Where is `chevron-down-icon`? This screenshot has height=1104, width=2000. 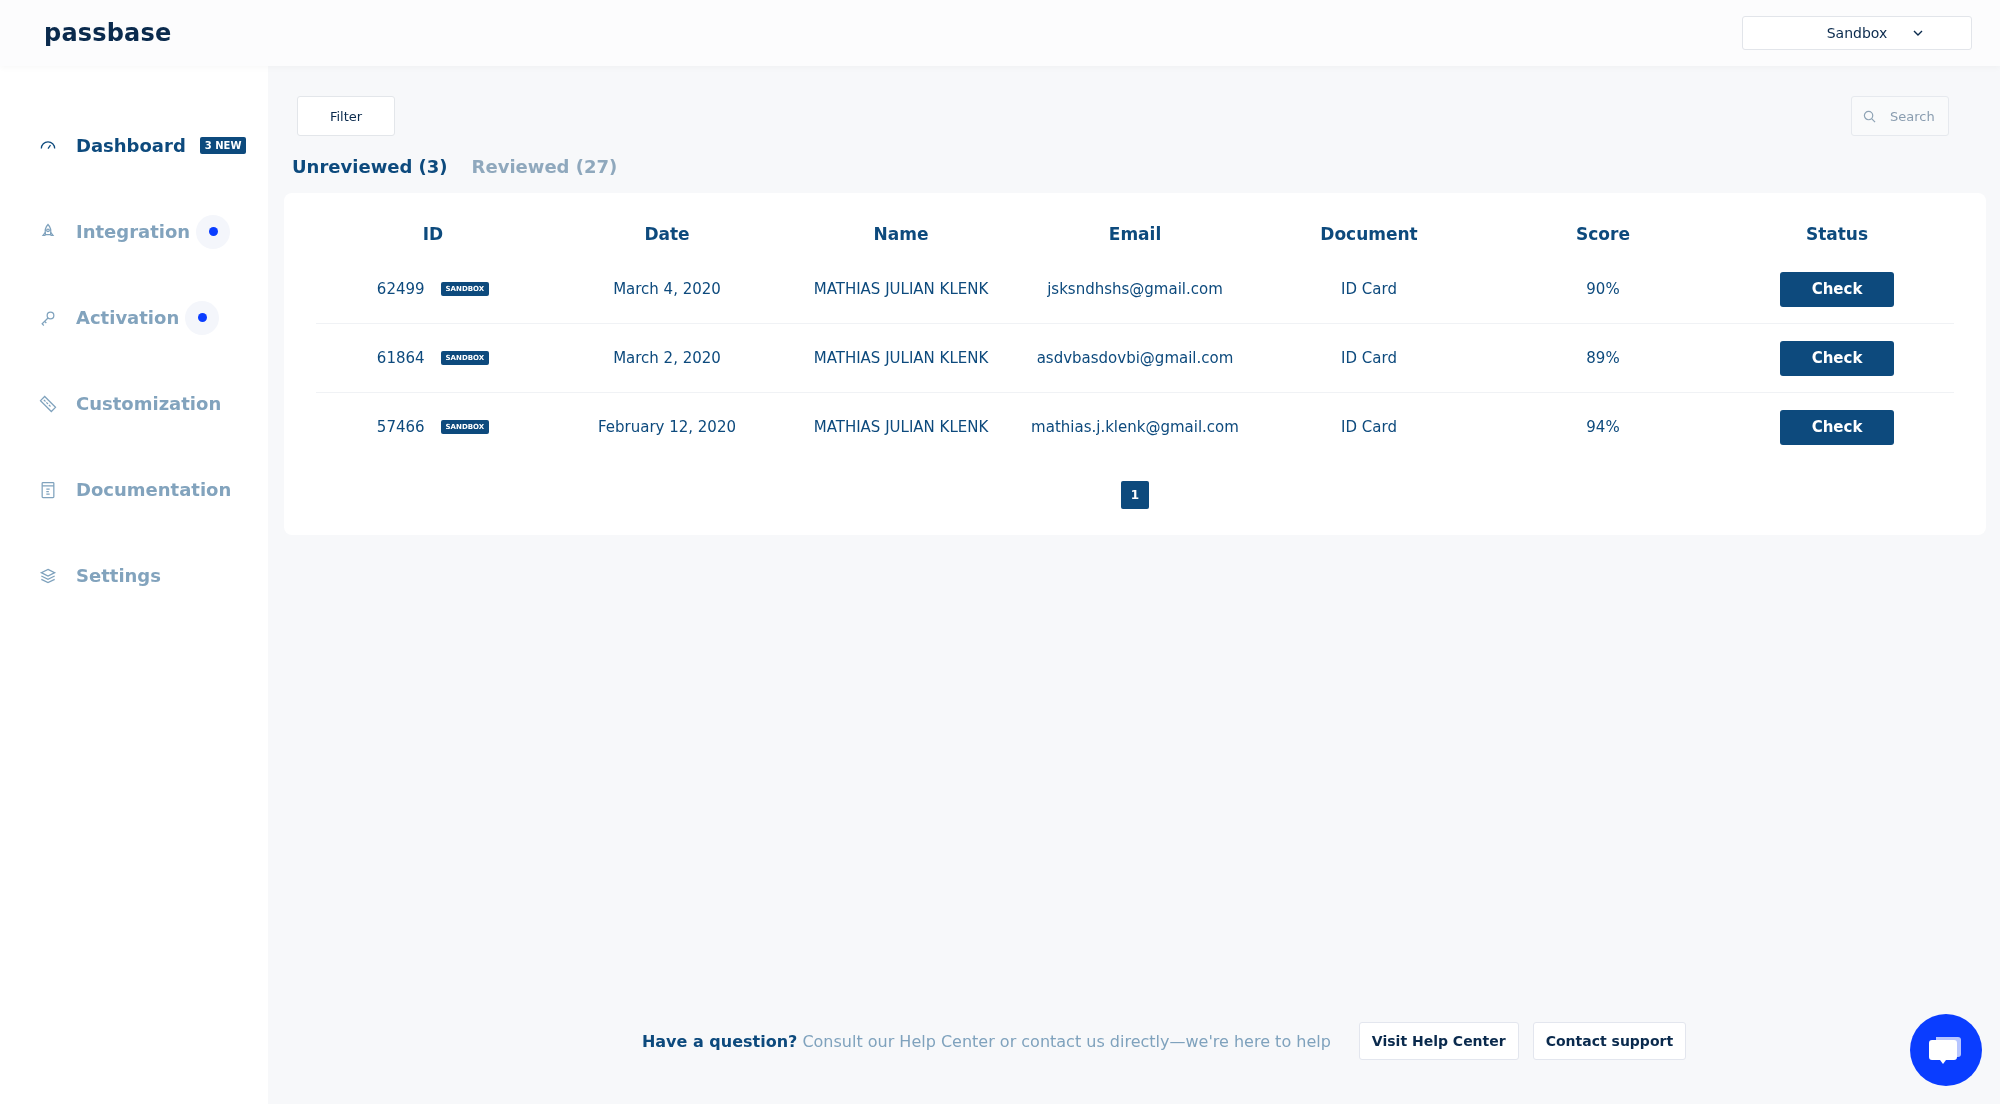 chevron-down-icon is located at coordinates (1918, 33).